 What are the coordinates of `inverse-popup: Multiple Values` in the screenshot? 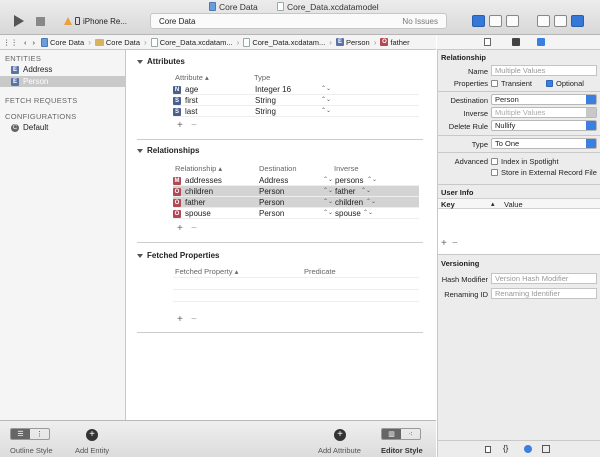 It's located at (544, 112).